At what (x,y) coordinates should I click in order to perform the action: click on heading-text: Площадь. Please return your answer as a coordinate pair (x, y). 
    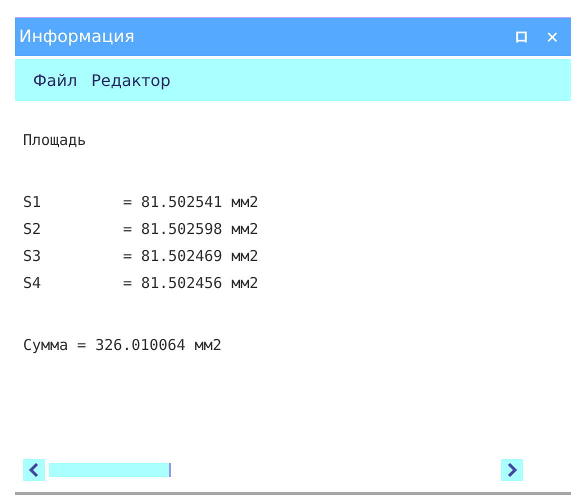
    Looking at the image, I should click on (54, 140).